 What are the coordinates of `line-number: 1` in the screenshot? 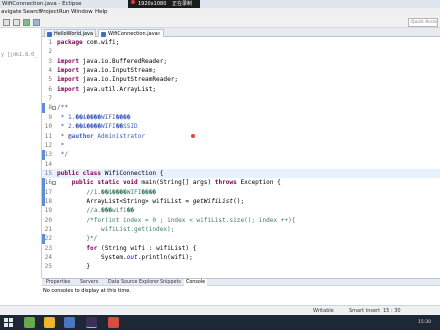 It's located at (50, 42).